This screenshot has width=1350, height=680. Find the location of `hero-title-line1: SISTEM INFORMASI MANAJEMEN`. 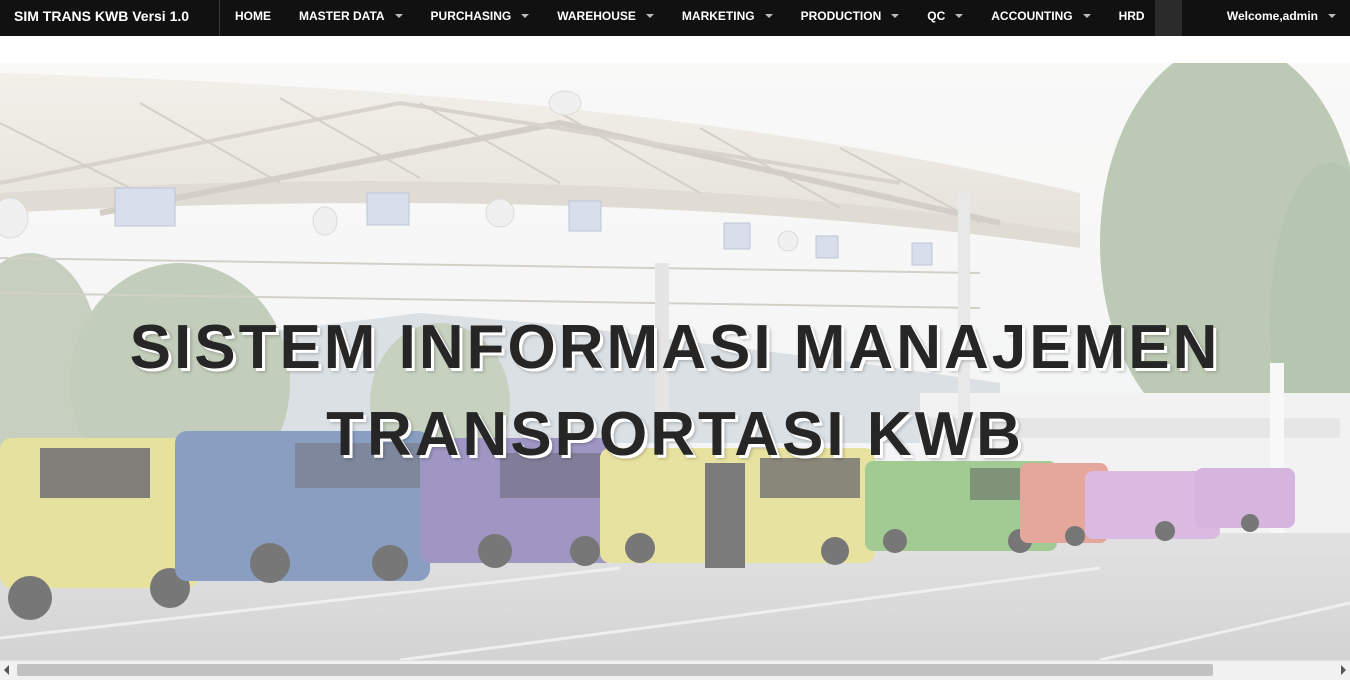

hero-title-line1: SISTEM INFORMASI MANAJEMEN is located at coordinates (675, 347).